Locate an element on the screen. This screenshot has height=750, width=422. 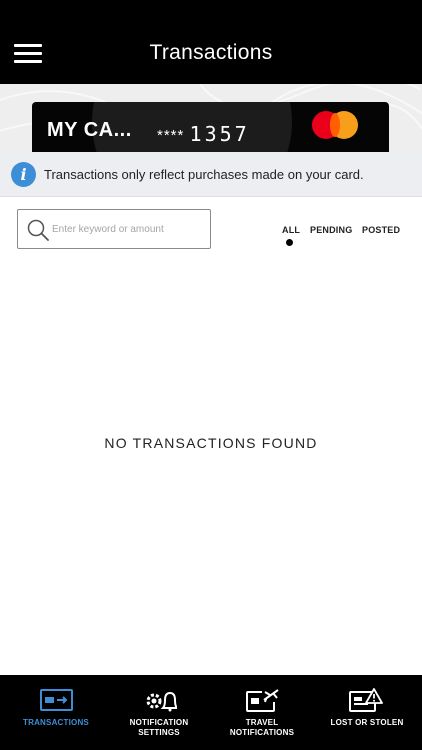
filter-tab-all: ALL is located at coordinates (291, 230).